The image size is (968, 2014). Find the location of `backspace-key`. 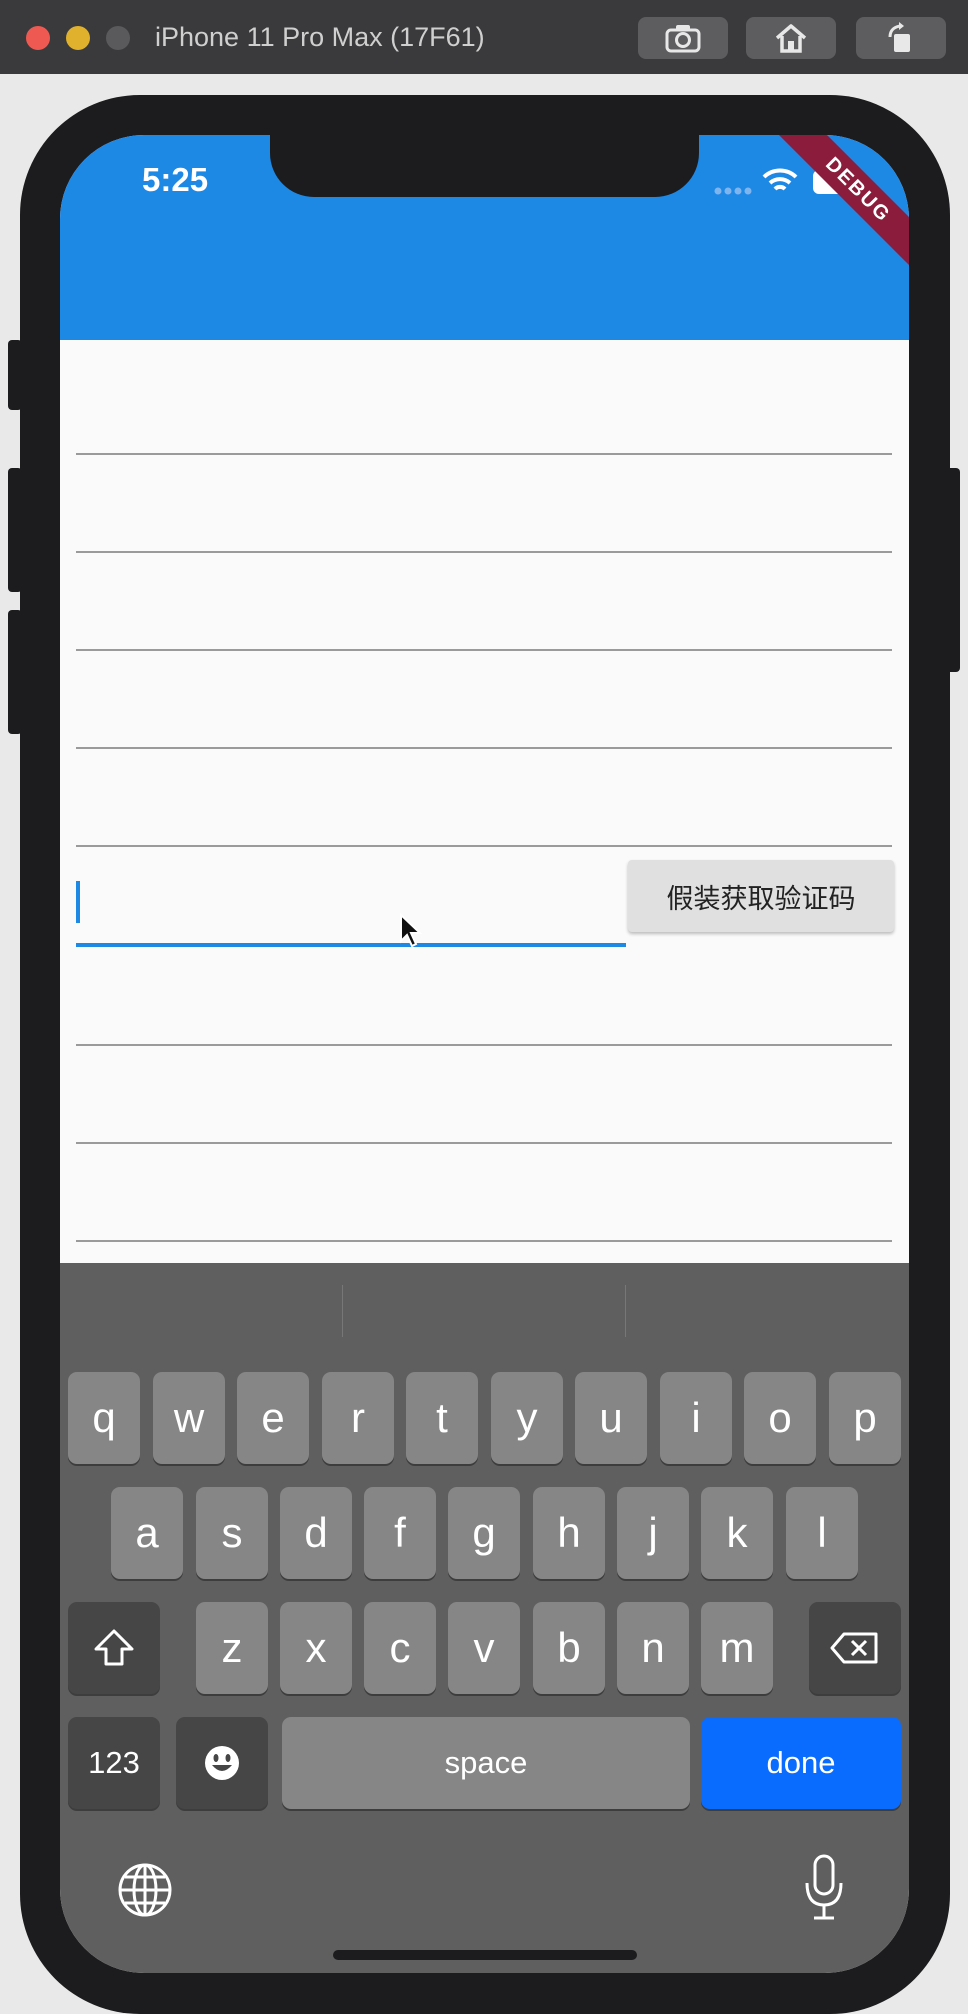

backspace-key is located at coordinates (855, 1648).